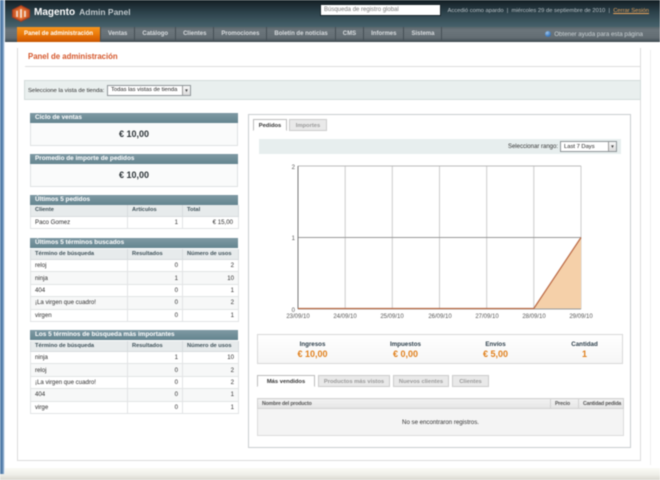  What do you see at coordinates (294, 168) in the screenshot?
I see `svg-text: 2` at bounding box center [294, 168].